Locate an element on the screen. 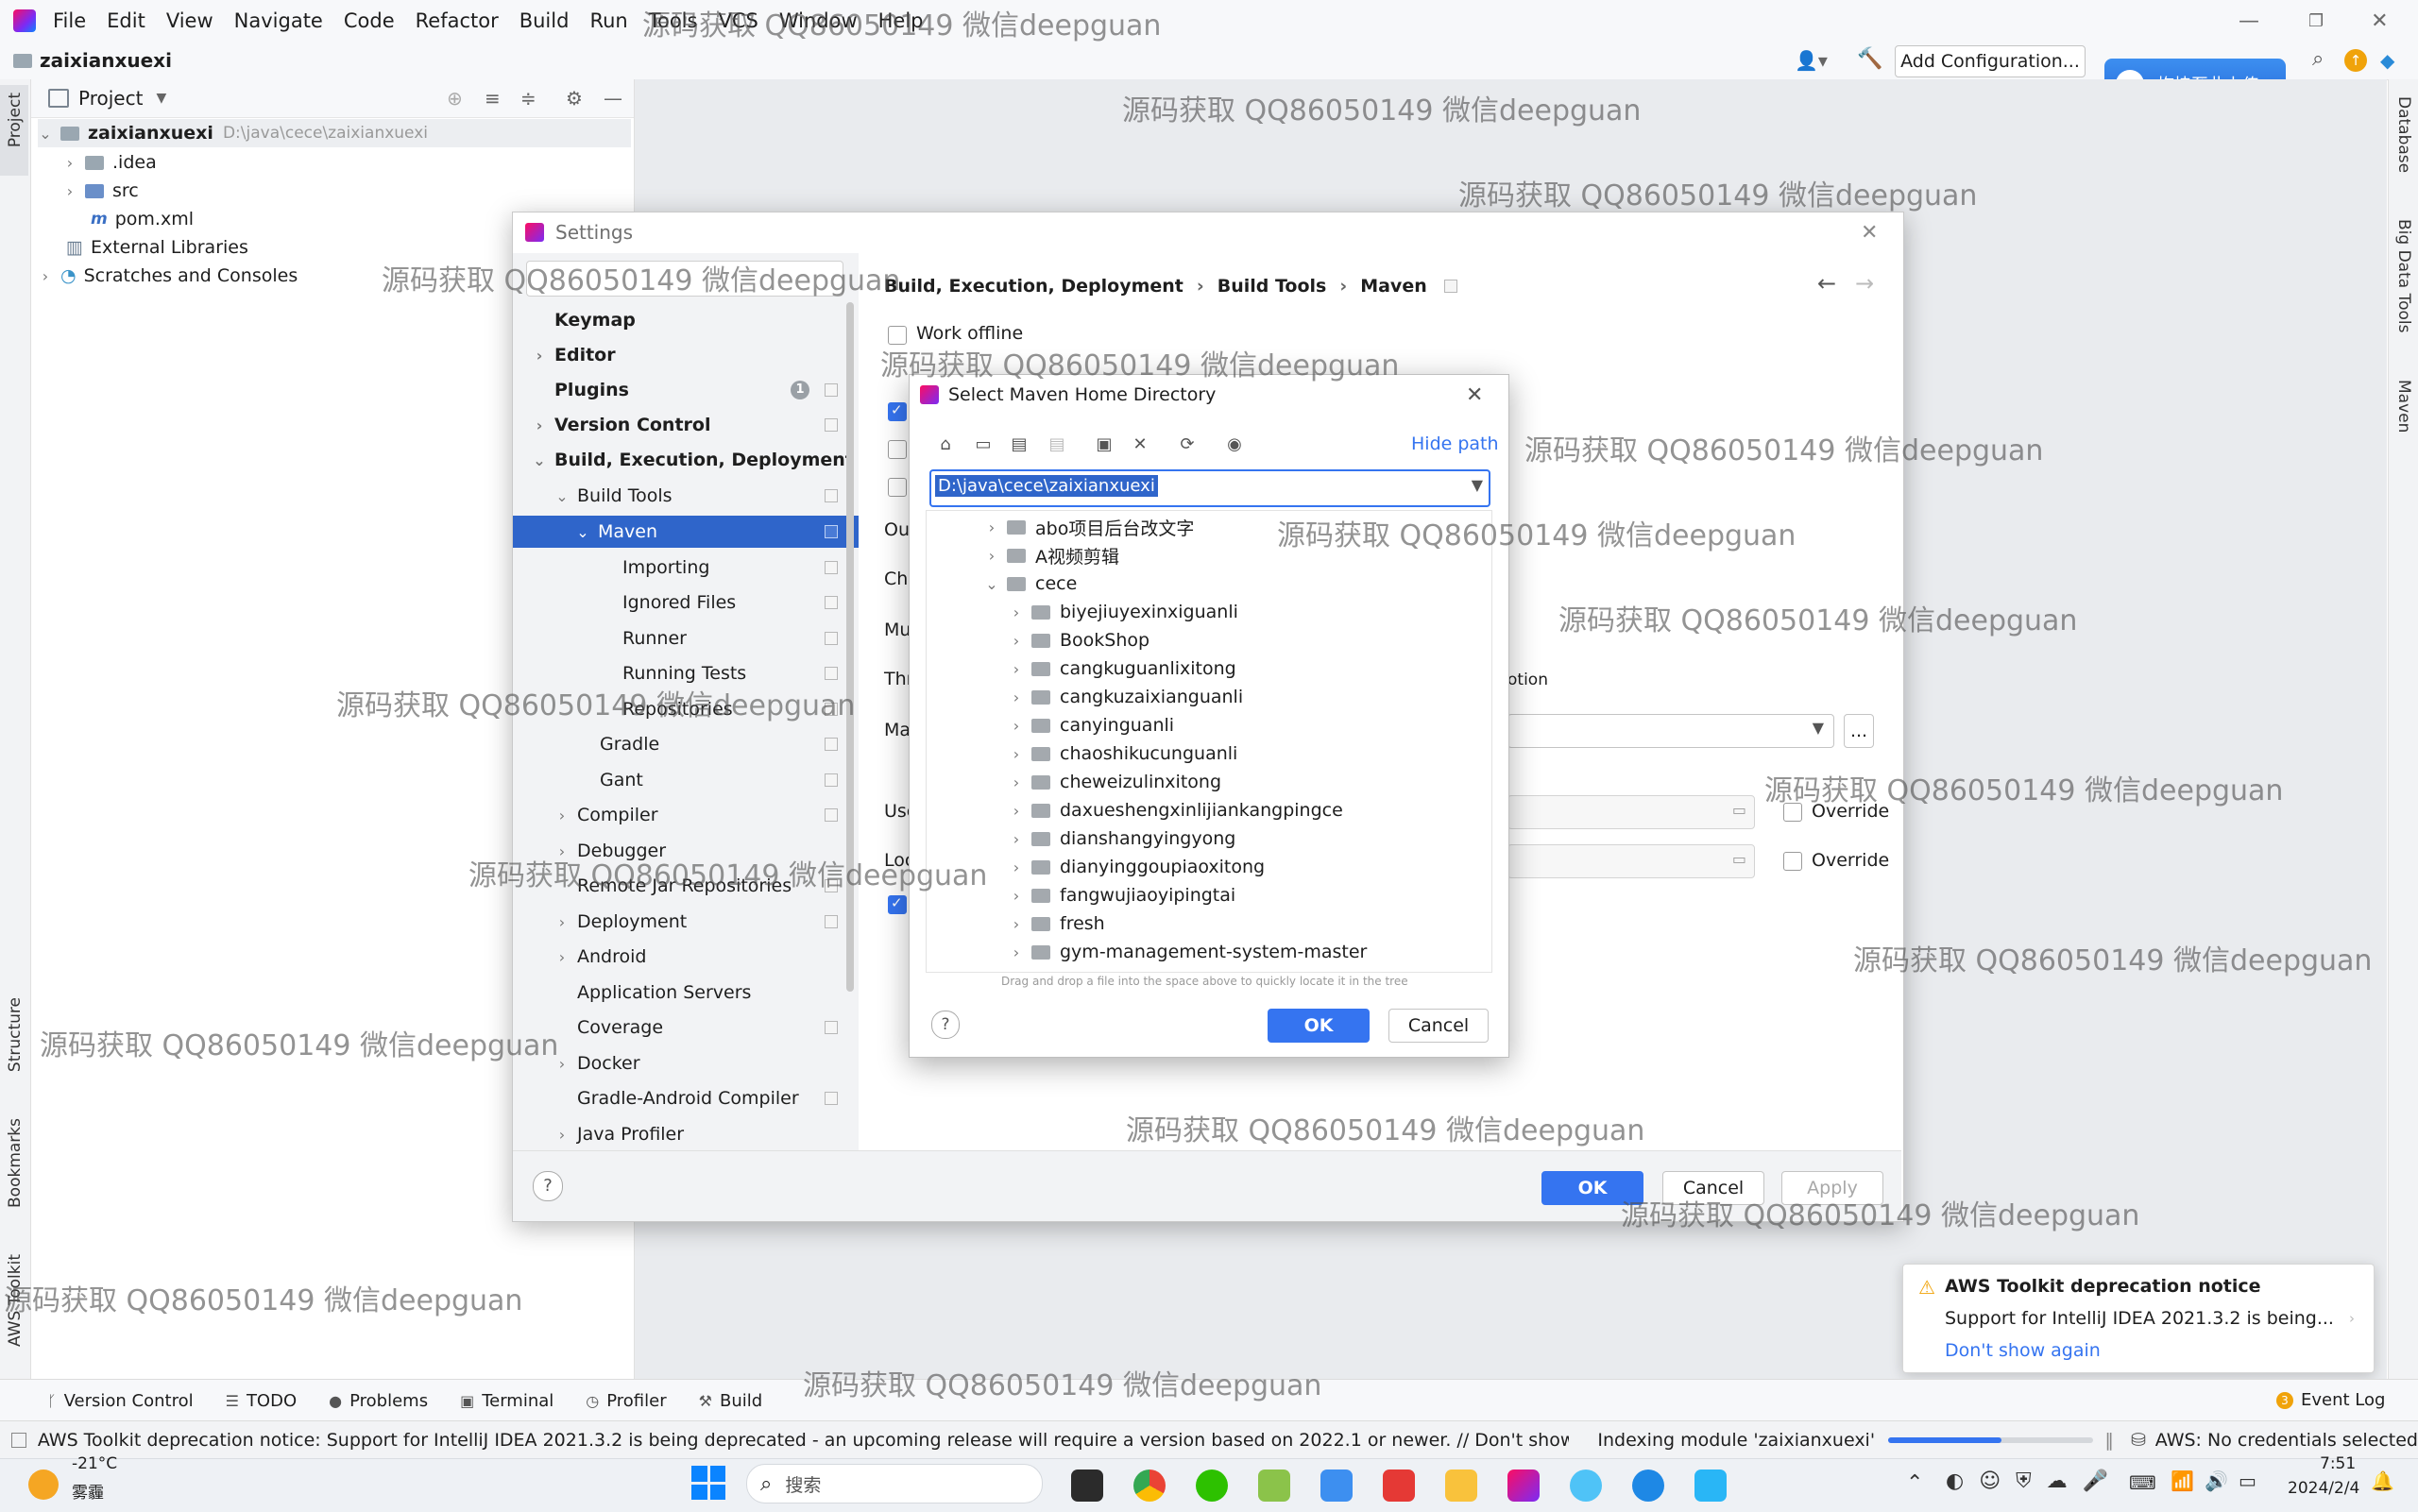 Image resolution: width=2418 pixels, height=1512 pixels. battery-icon: ▭ is located at coordinates (2248, 1481).